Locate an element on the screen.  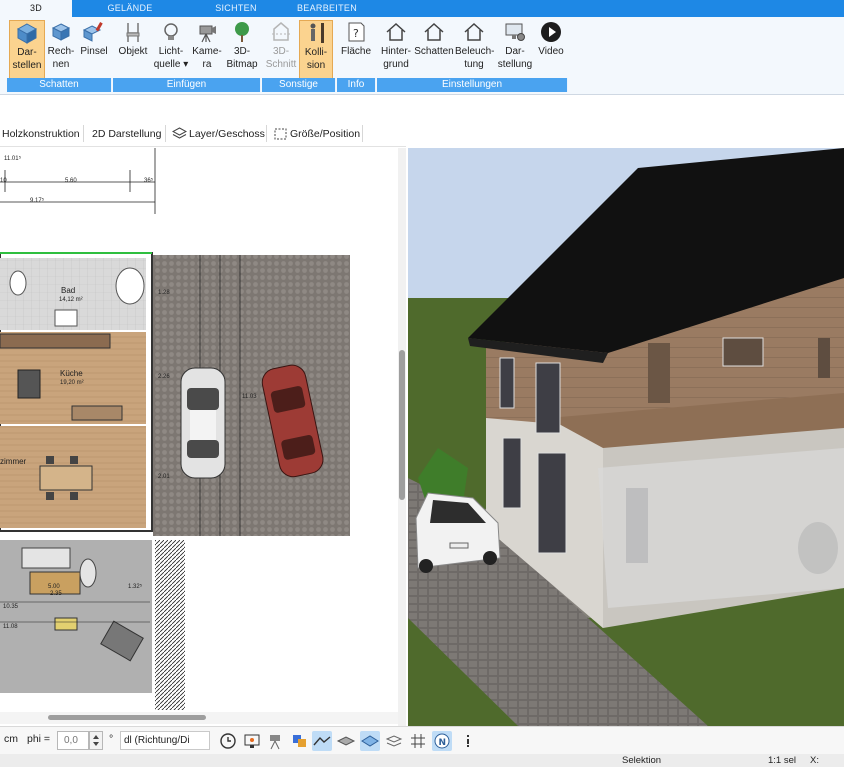
plan-horizontal-scrollbar is located at coordinates (199, 718).